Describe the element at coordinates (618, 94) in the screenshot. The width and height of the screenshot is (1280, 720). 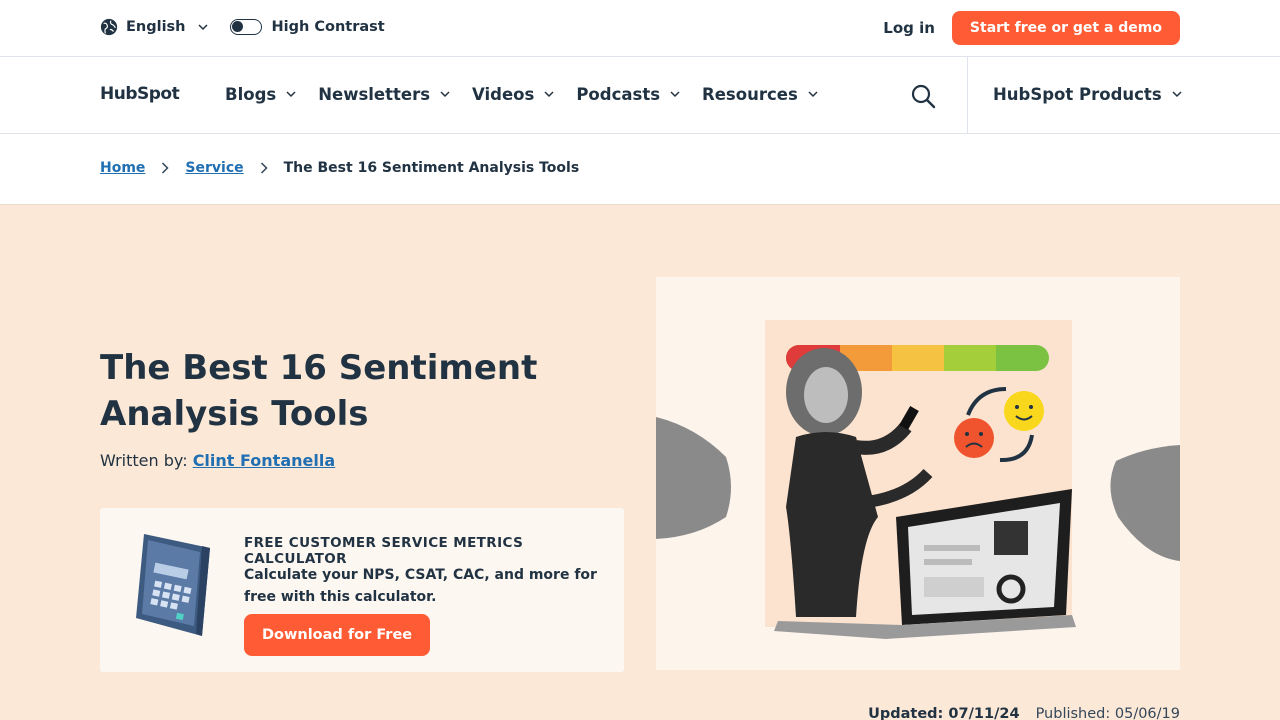
I see `nav-item-label: Podcasts` at that location.